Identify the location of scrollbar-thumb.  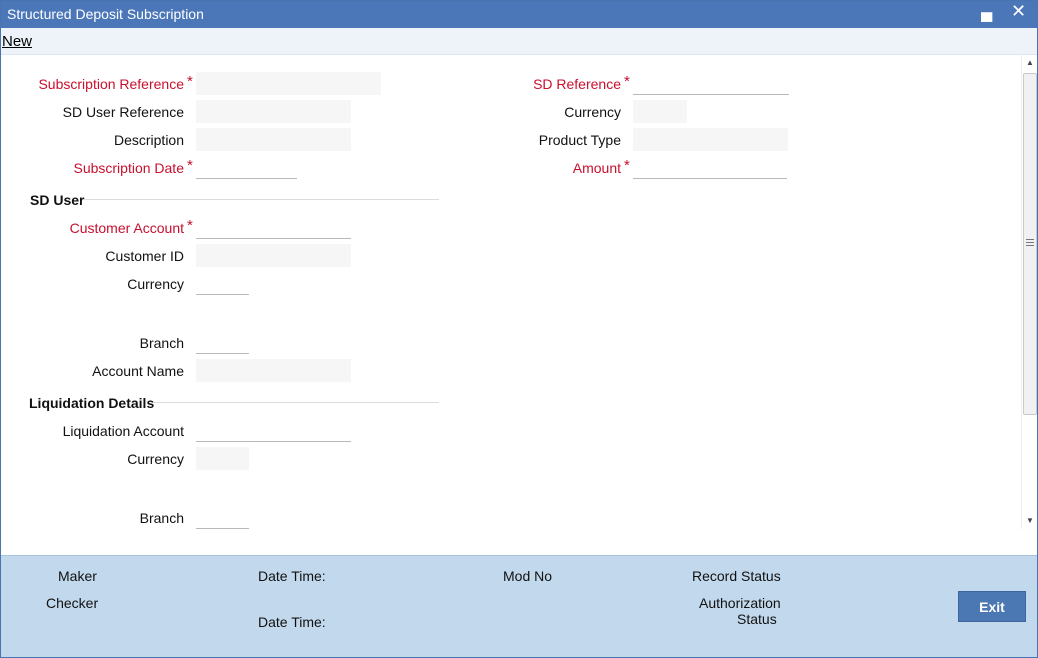
(1030, 244).